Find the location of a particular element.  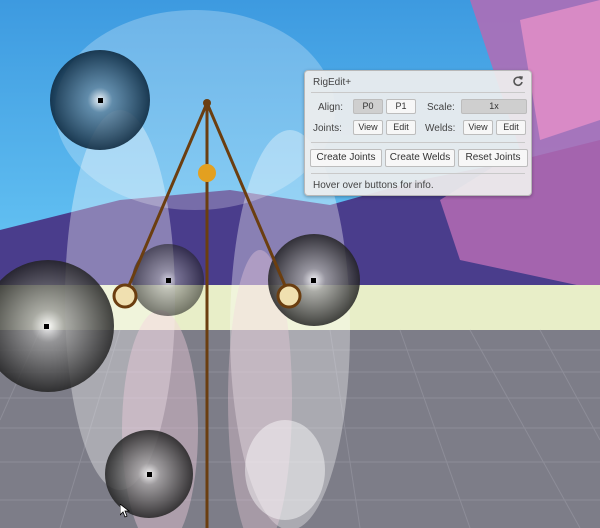

scale-label: Scale: is located at coordinates (441, 107).